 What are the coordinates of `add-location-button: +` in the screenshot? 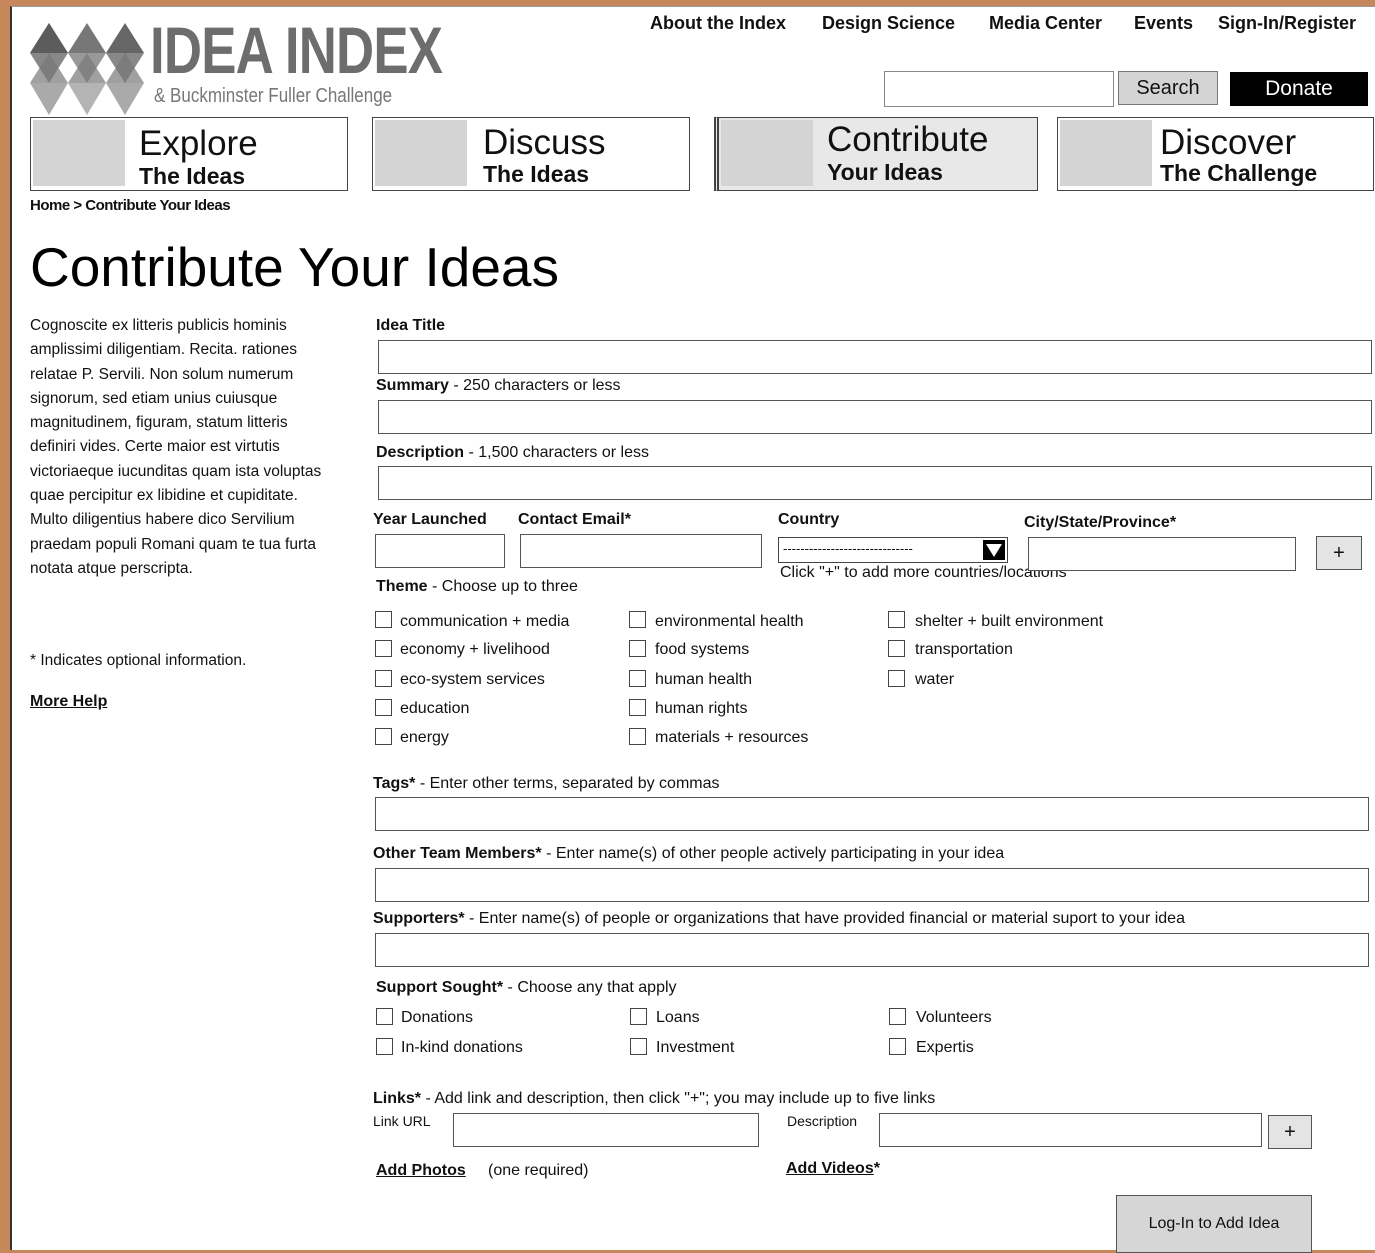 It's located at (1339, 553).